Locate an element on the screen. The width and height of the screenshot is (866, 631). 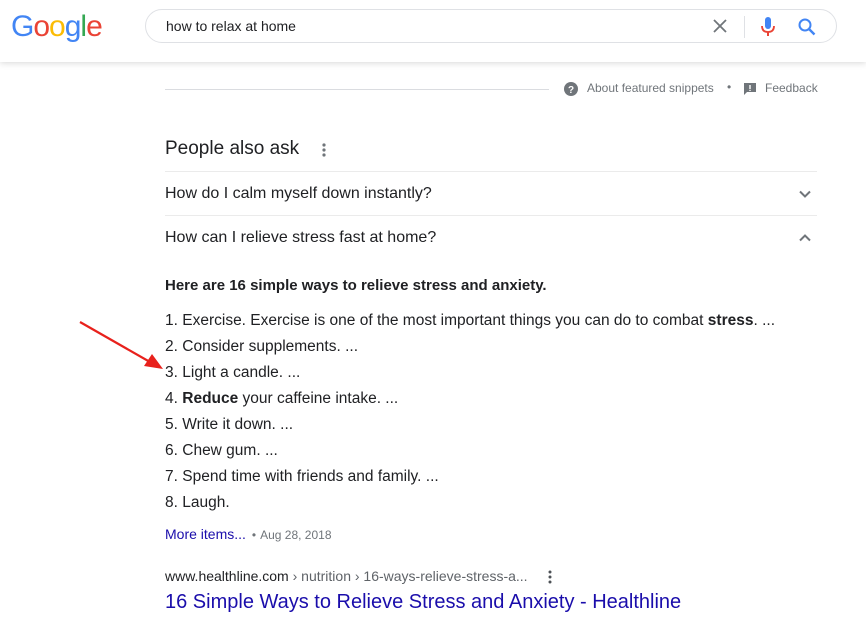
item-number: 1. is located at coordinates (171, 320).